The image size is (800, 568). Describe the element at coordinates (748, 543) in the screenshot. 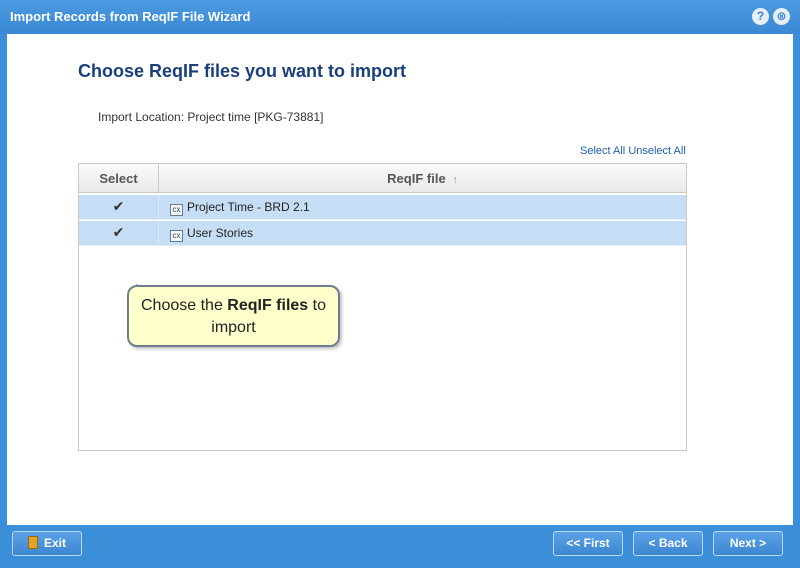

I see `next-button: Next >` at that location.